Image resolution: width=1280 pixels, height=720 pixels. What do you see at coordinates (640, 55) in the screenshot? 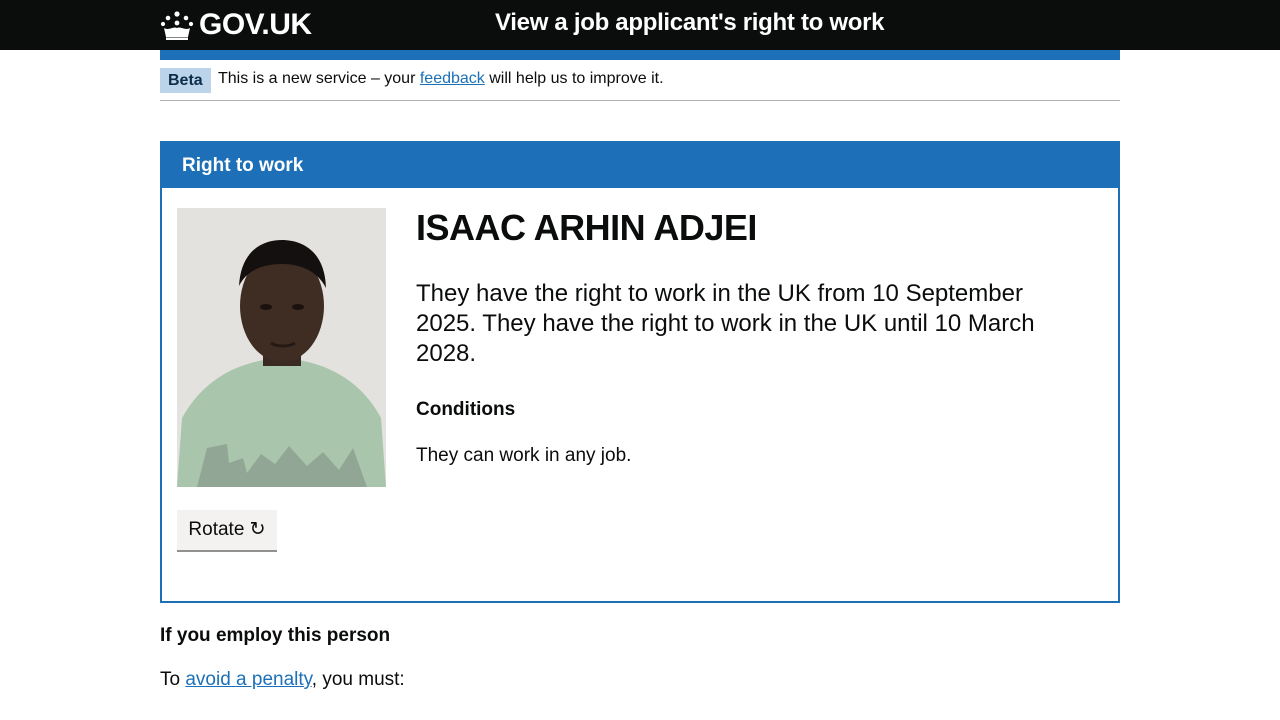
I see `header-blue-stripe` at bounding box center [640, 55].